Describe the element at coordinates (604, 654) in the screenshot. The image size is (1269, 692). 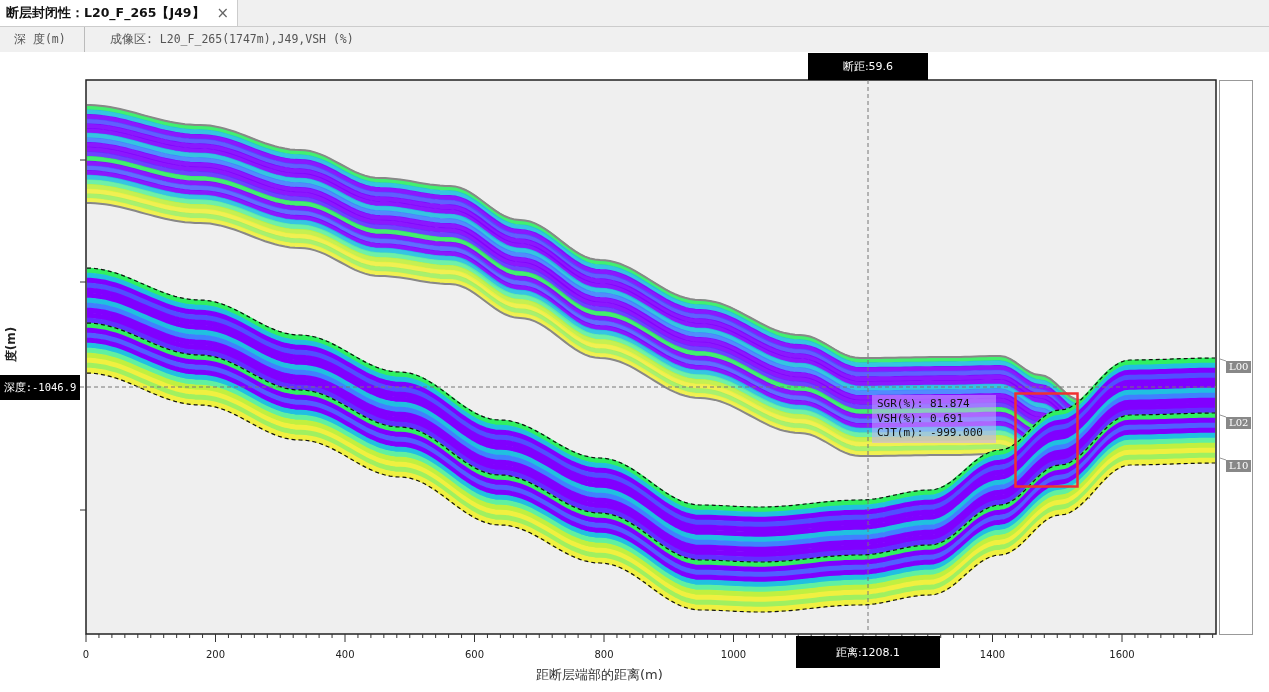
I see `x-tick-label: 800` at that location.